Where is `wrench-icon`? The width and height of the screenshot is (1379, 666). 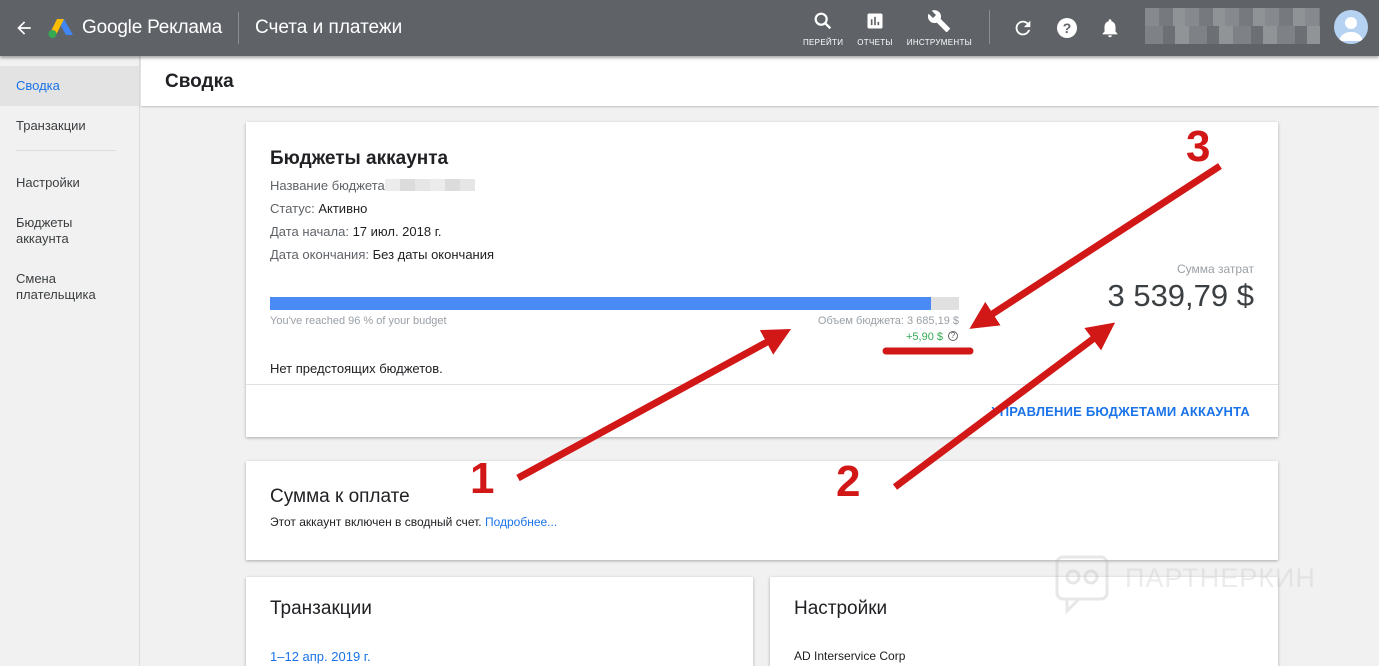
wrench-icon is located at coordinates (939, 21).